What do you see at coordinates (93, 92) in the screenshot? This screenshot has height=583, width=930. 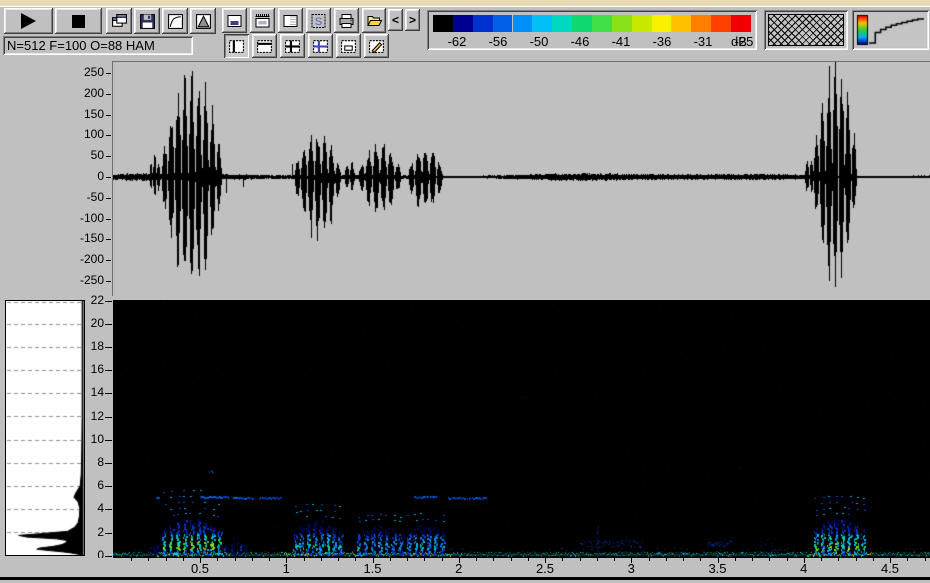 I see `oscillogram-y-tick-label: 200` at bounding box center [93, 92].